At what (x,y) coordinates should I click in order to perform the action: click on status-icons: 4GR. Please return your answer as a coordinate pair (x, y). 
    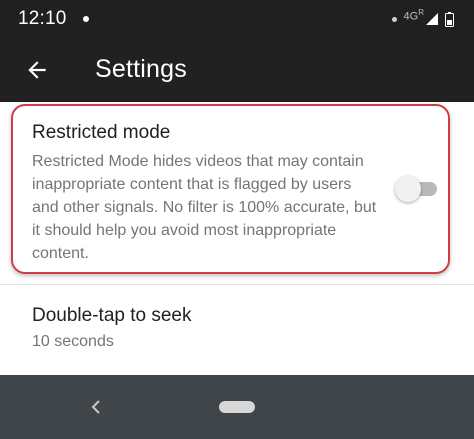
    Looking at the image, I should click on (422, 18).